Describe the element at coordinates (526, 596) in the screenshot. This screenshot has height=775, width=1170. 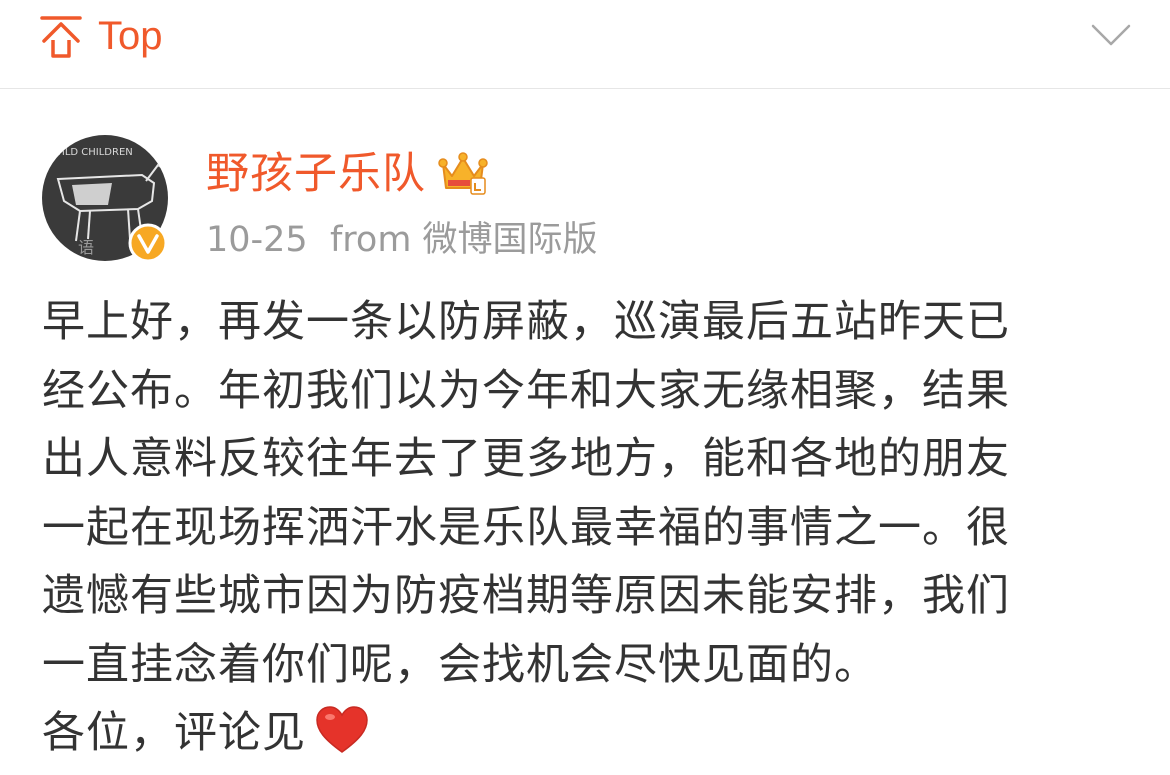
I see `post-body-line: 遗憾有些城市因为防疫档期等原因未能安排，我们` at that location.